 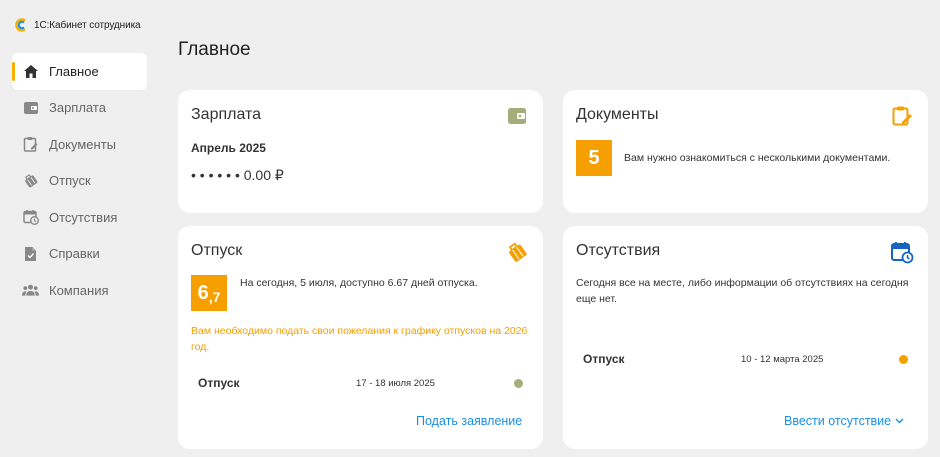 I want to click on sidebar-item-documents: Документы, so click(x=79, y=144).